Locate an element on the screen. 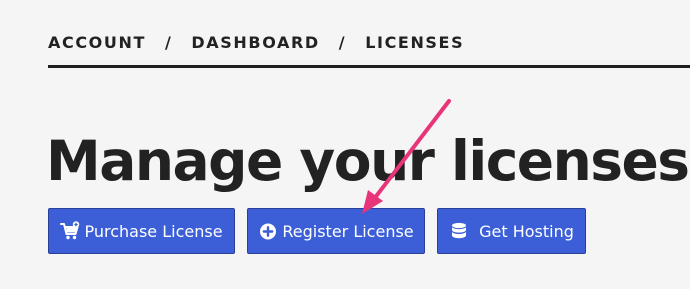 The width and height of the screenshot is (690, 289). purchase-license-button: Purchase License is located at coordinates (141, 231).